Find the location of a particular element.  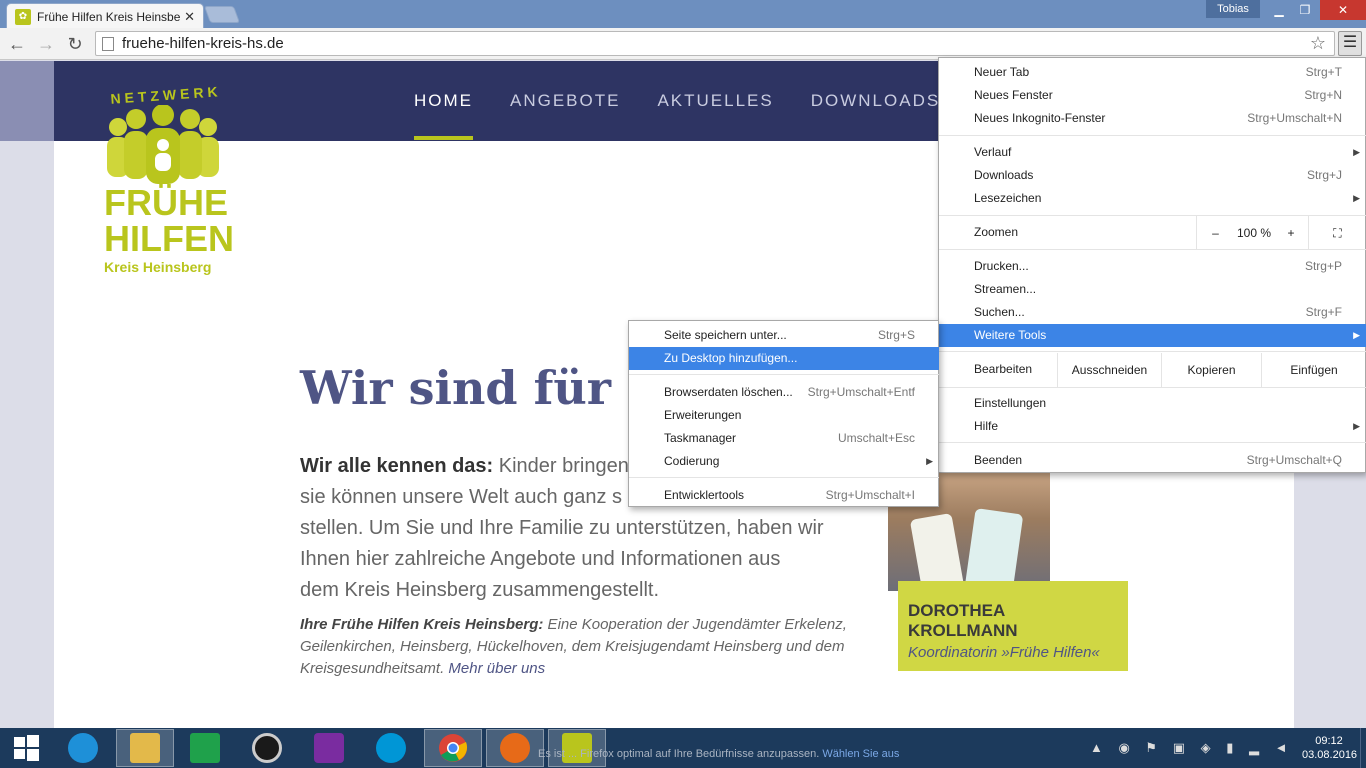

taskbar-camera-app is located at coordinates (267, 748).